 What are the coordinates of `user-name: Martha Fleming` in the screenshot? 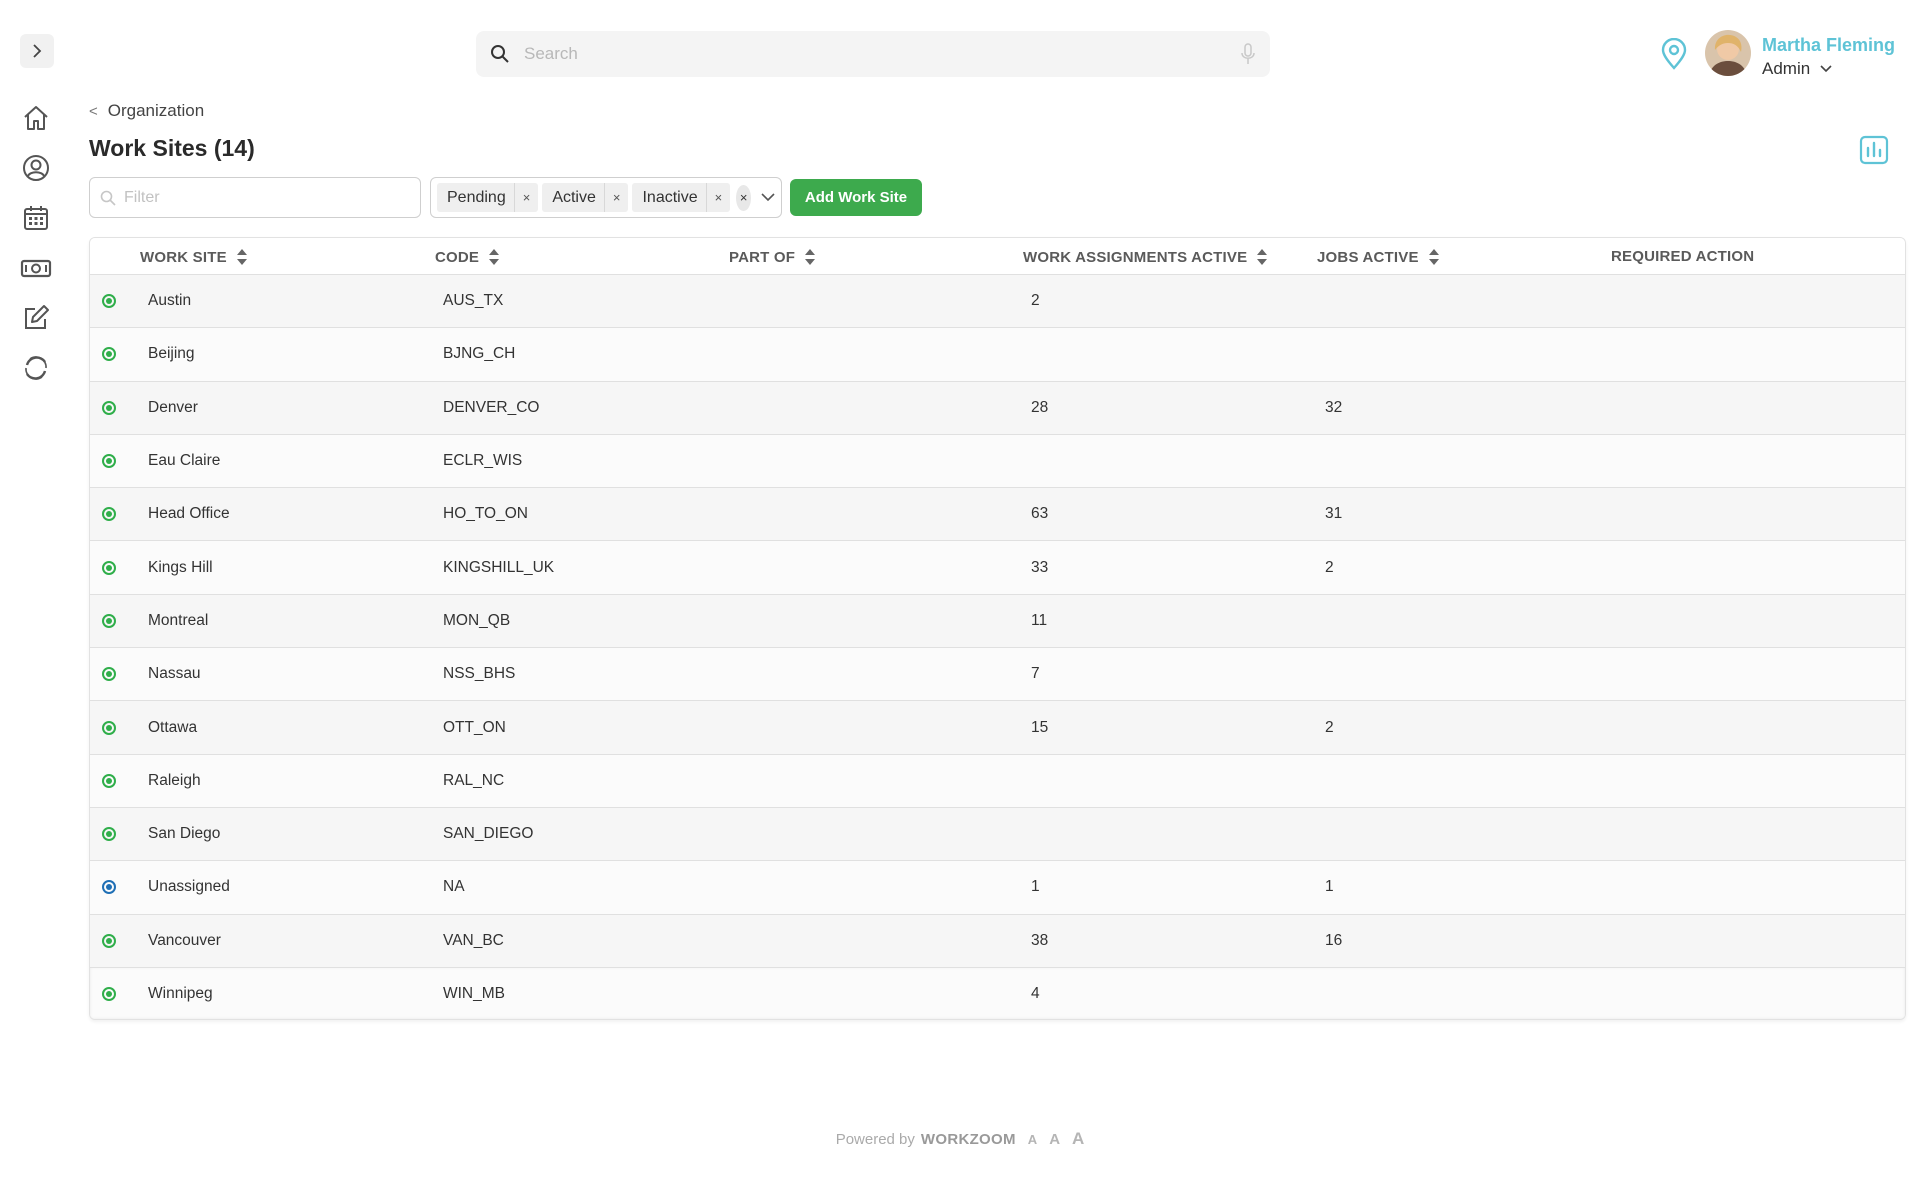 It's located at (1828, 45).